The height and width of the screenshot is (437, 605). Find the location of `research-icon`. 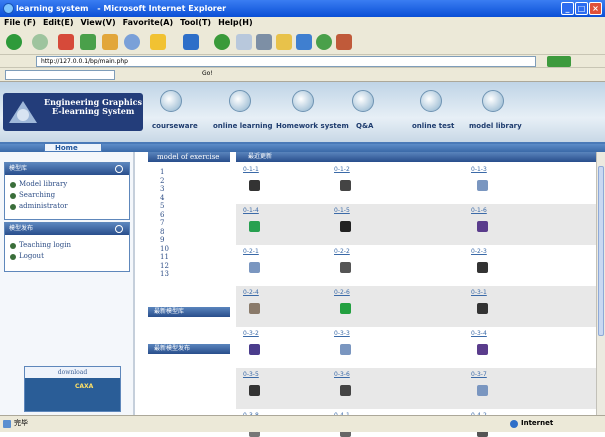

research-icon is located at coordinates (344, 42).